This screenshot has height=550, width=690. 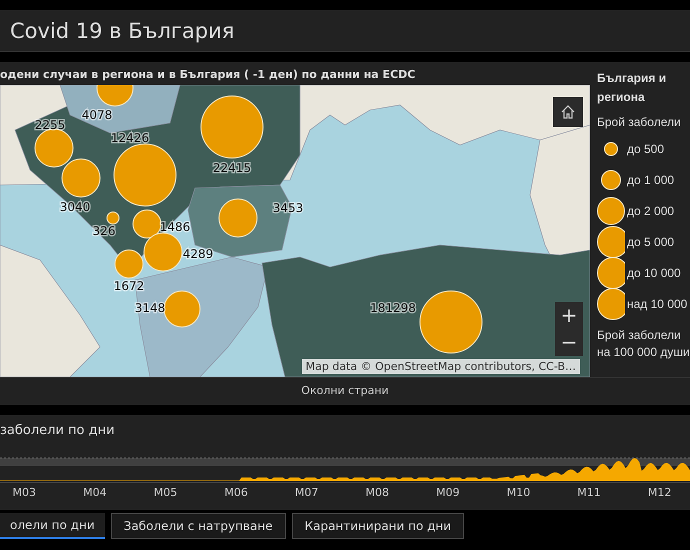 I want to click on chart-tab: Заболели с натрупване, so click(x=198, y=526).